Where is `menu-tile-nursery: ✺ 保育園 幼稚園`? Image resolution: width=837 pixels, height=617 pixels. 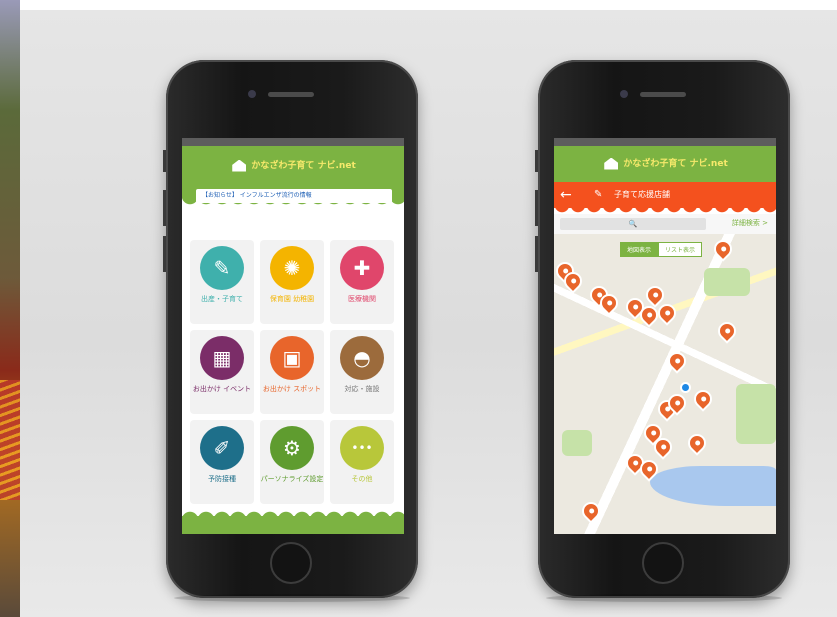 menu-tile-nursery: ✺ 保育園 幼稚園 is located at coordinates (292, 282).